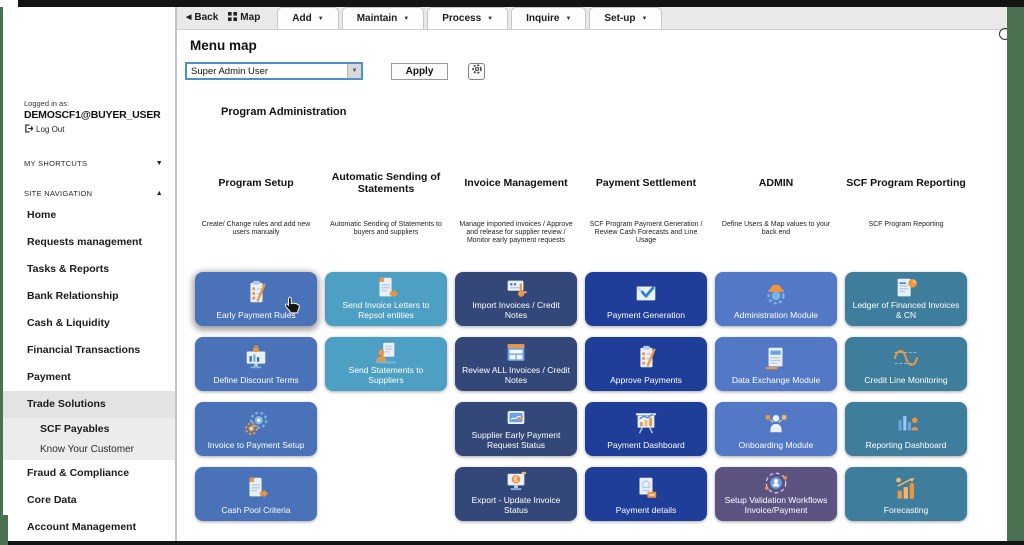 The height and width of the screenshot is (545, 1024). What do you see at coordinates (256, 444) in the screenshot?
I see `tile-label: Invoice to Payment Setup` at bounding box center [256, 444].